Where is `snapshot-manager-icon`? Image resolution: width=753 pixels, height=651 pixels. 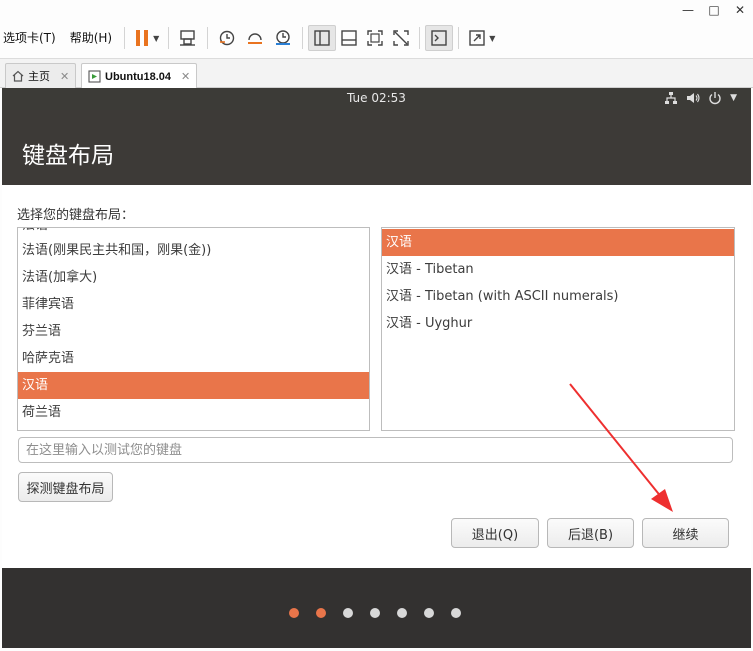
snapshot-manager-icon is located at coordinates (283, 37).